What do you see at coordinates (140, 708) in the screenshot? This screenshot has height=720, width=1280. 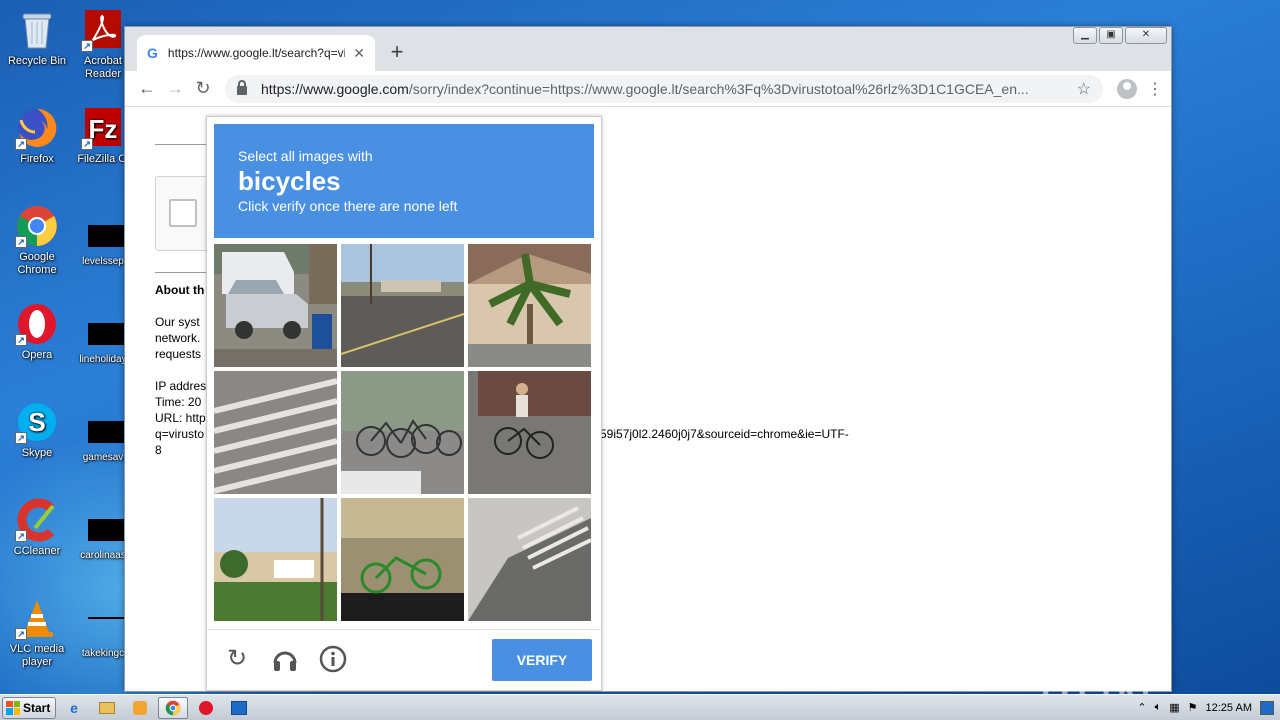 I see `media-player-taskbar-icon` at bounding box center [140, 708].